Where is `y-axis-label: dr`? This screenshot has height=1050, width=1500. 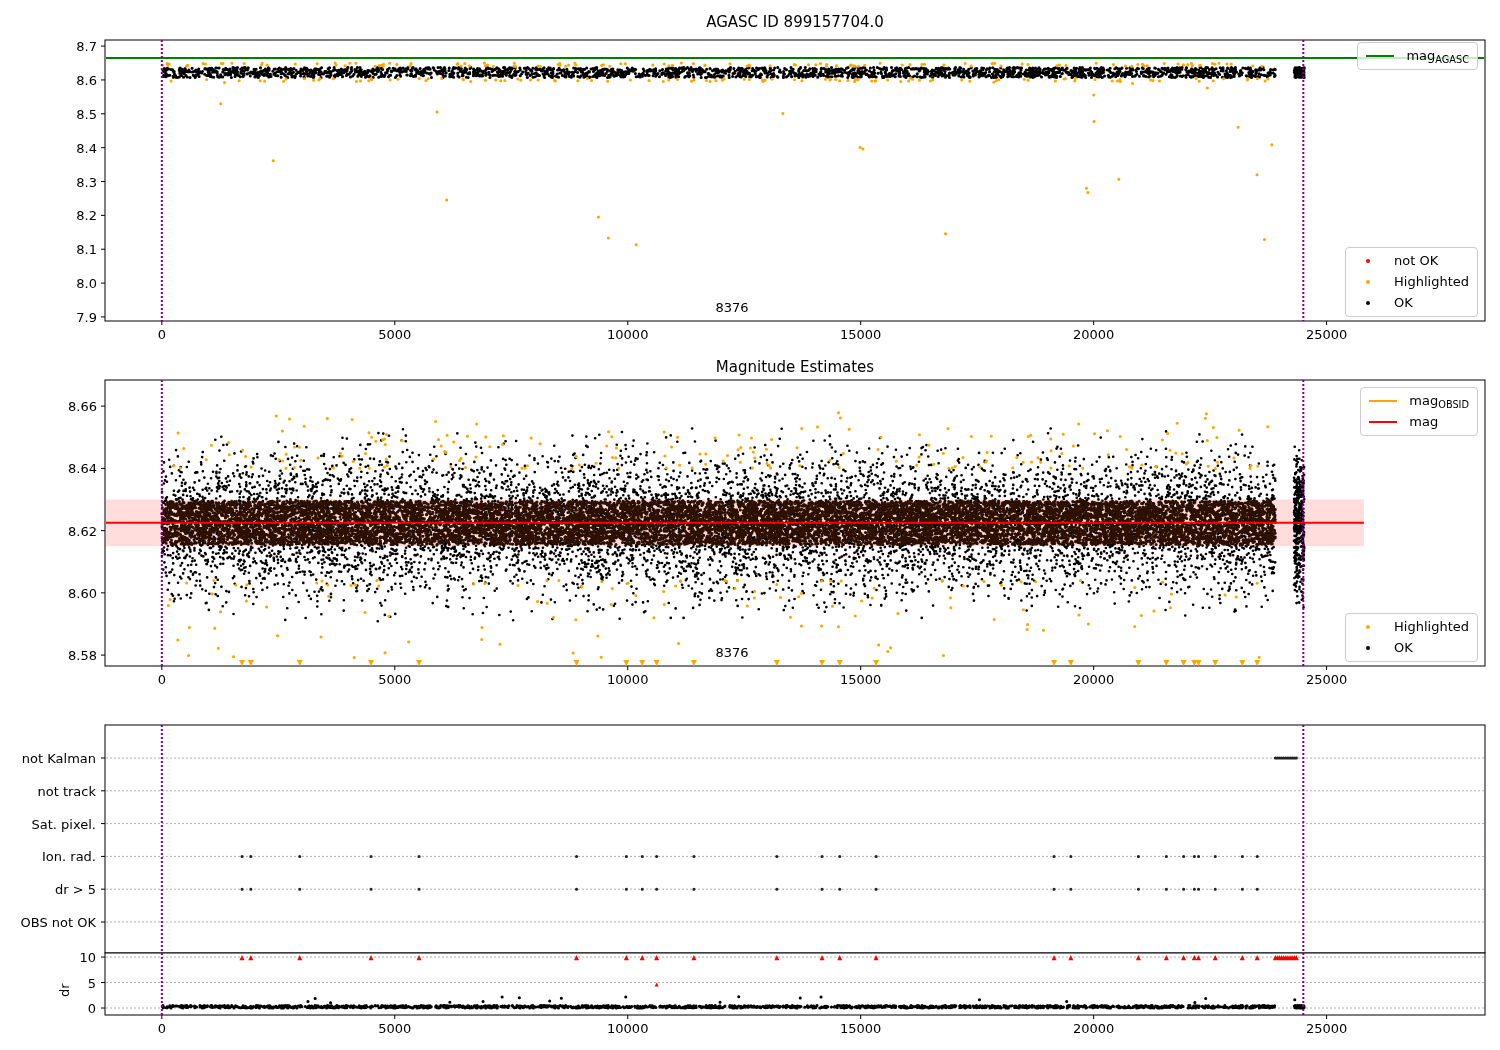
y-axis-label: dr is located at coordinates (64, 990).